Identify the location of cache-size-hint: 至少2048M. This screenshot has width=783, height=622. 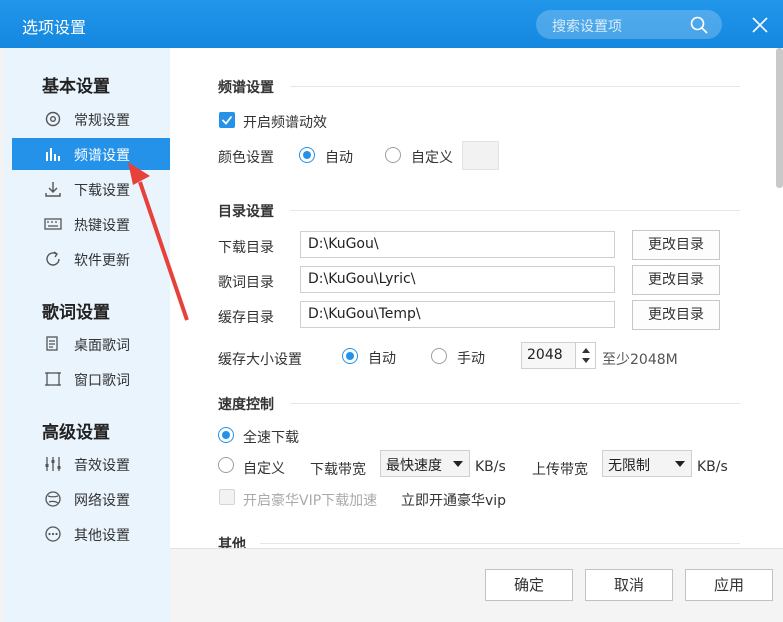
(640, 360).